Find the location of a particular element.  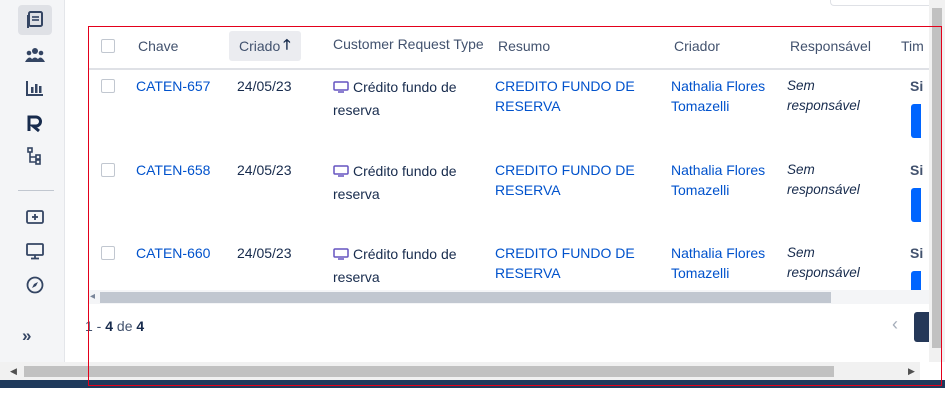

scroll-left-icon: ◀ is located at coordinates (13, 371).